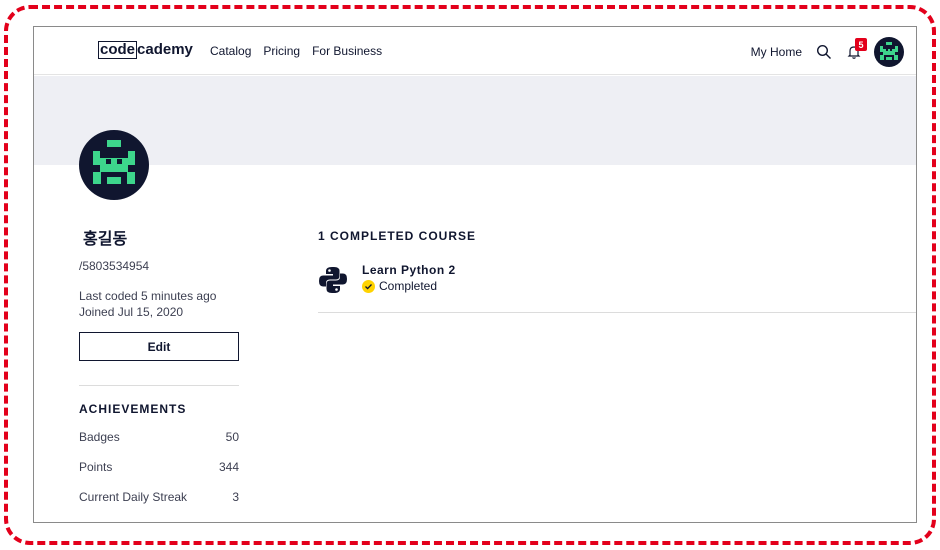 The image size is (940, 550). Describe the element at coordinates (96, 467) in the screenshot. I see `achievement-label: Points` at that location.